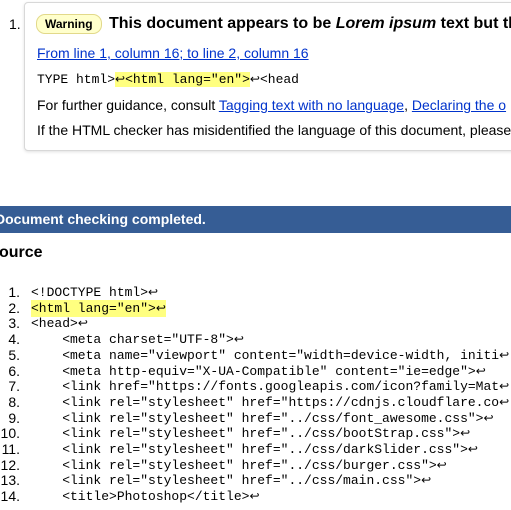 The image size is (511, 510). What do you see at coordinates (14, 401) in the screenshot?
I see `line-number: 8.` at bounding box center [14, 401].